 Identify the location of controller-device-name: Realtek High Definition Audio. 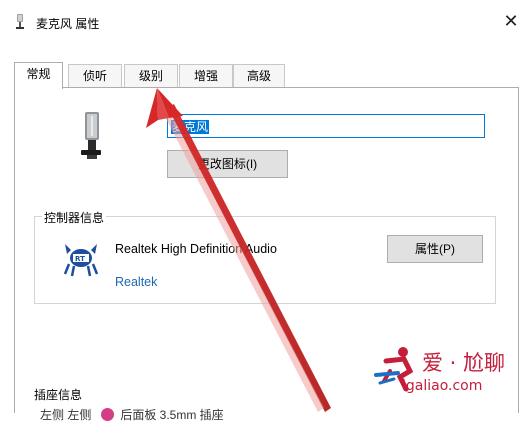
(196, 249).